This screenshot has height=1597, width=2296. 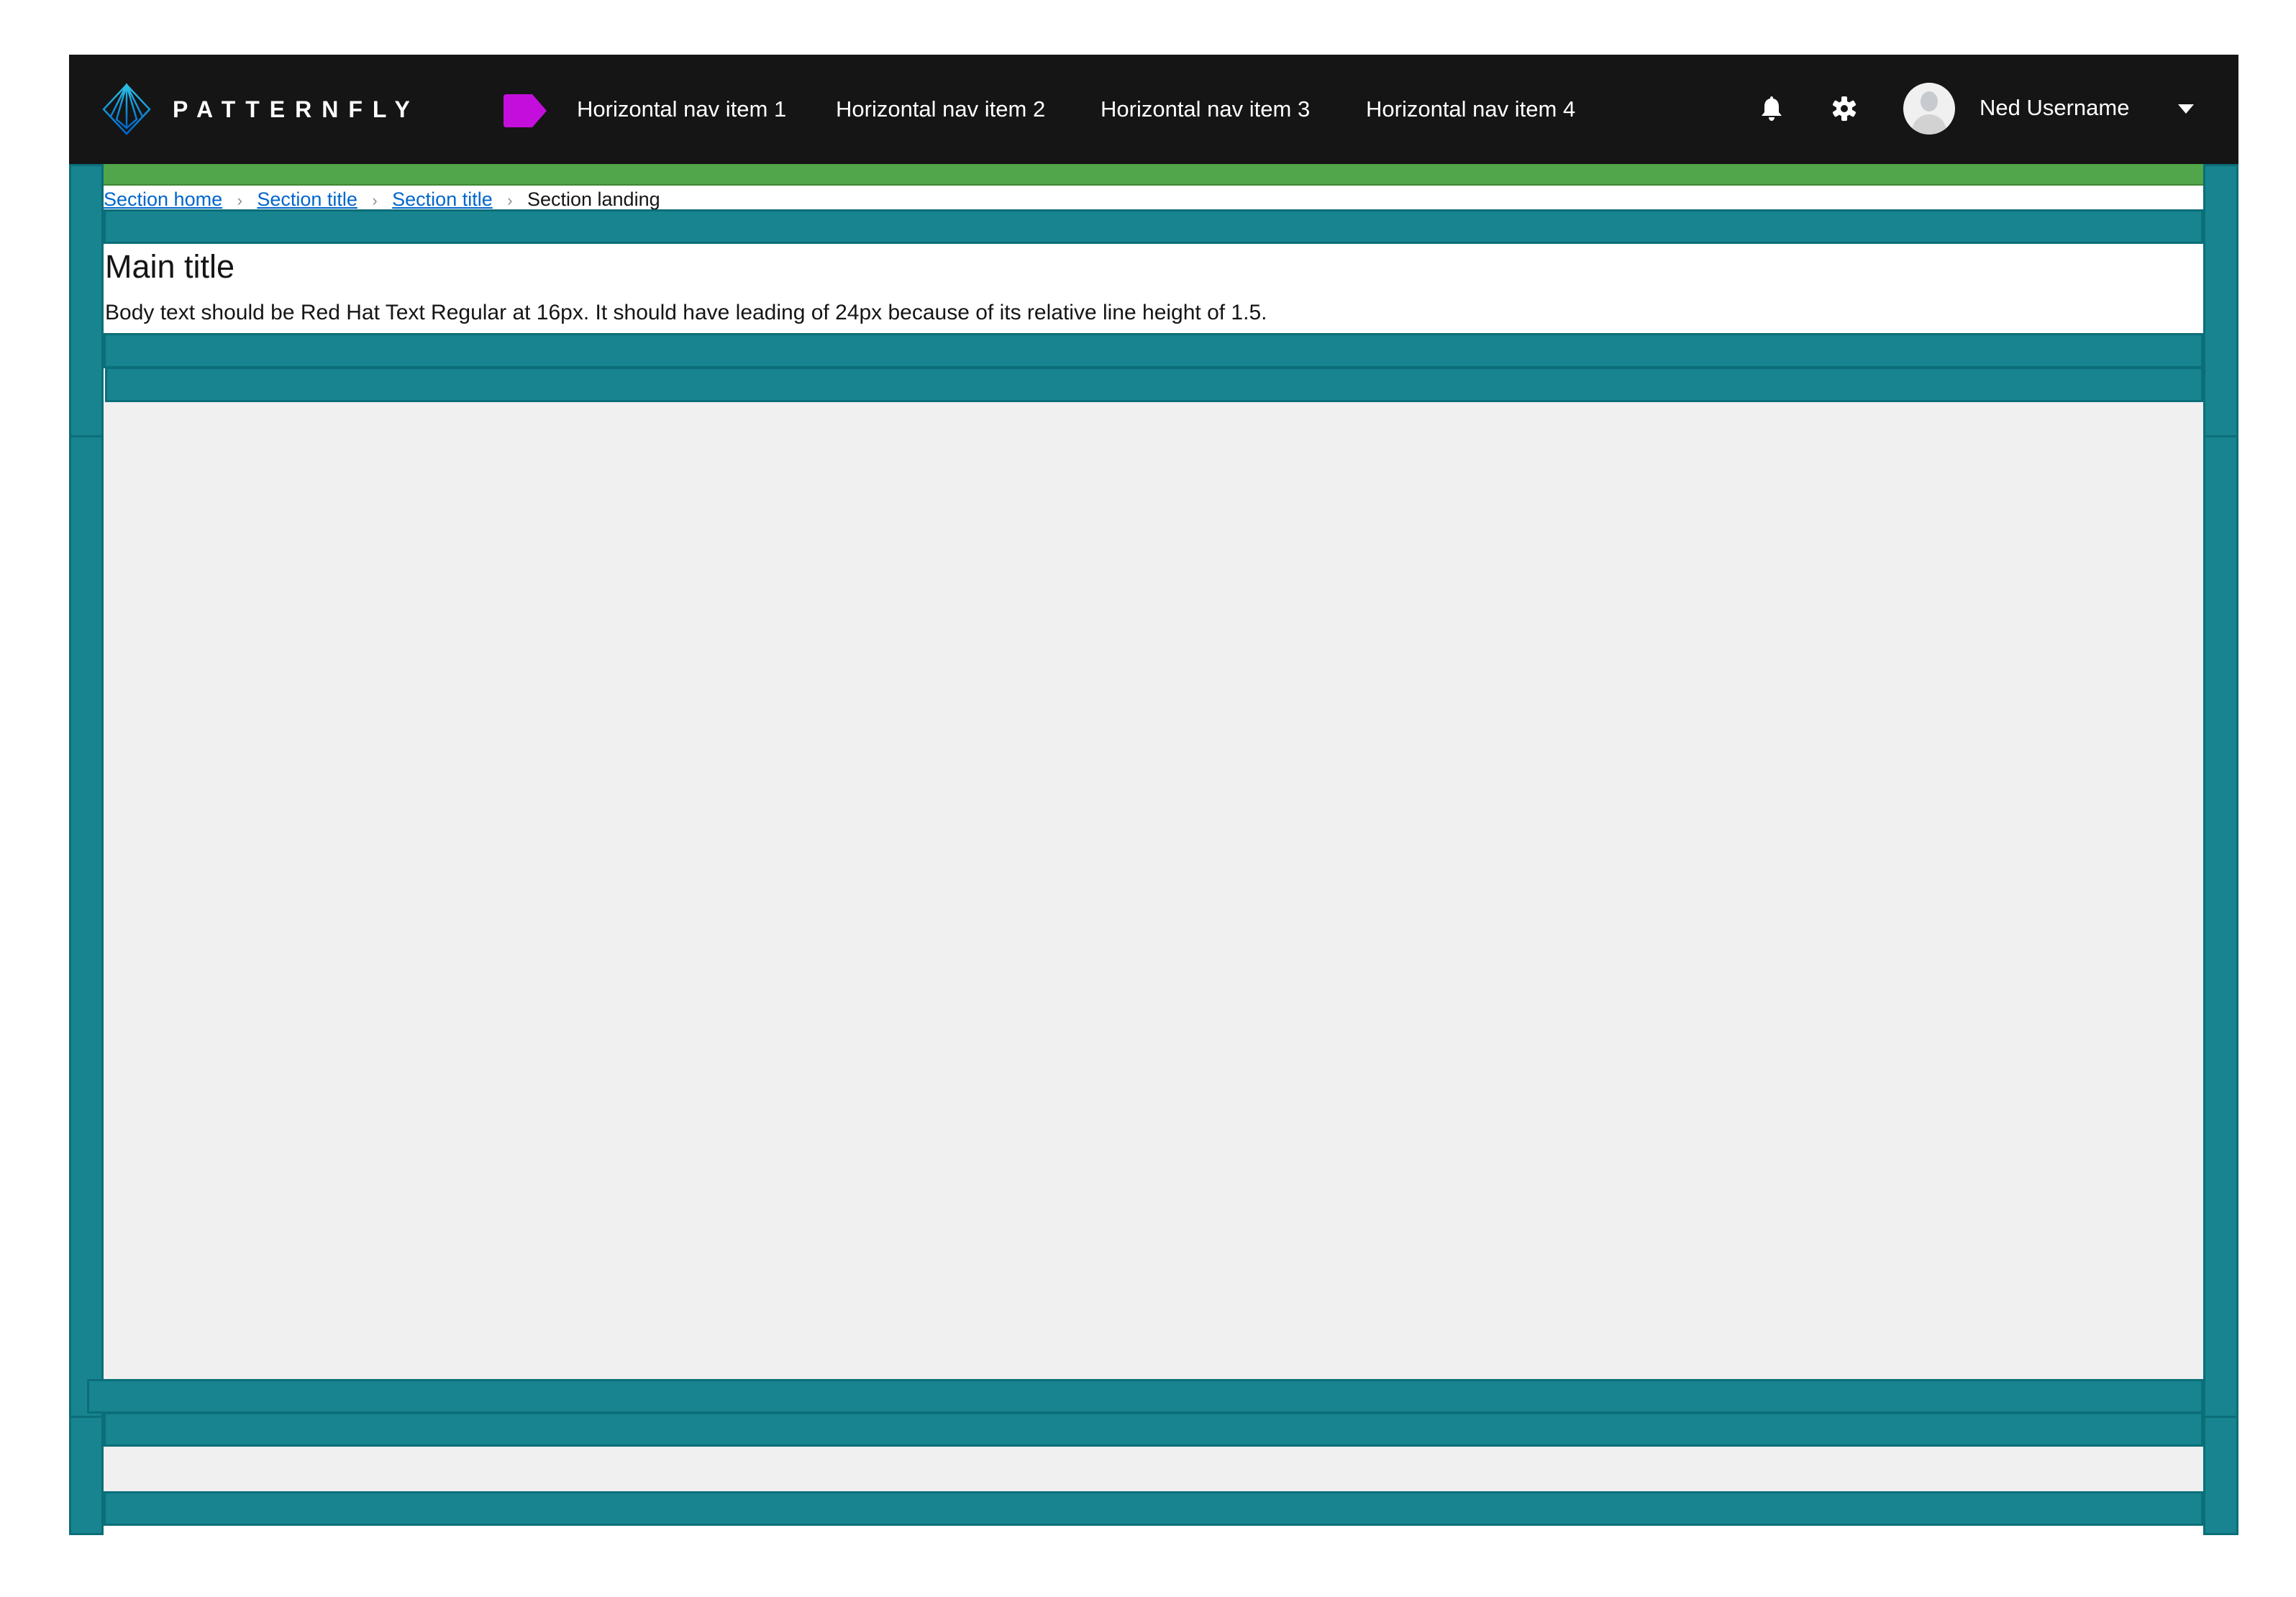 I want to click on page-section-empty, so click(x=1153, y=1469).